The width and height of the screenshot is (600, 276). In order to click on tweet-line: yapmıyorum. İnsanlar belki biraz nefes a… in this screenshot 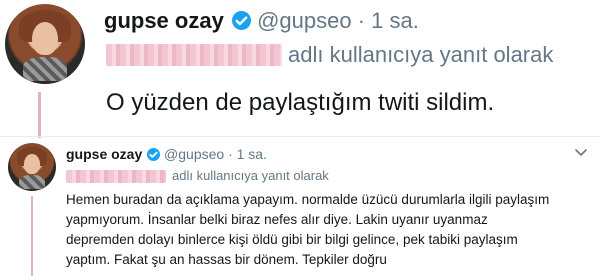, I will do `click(277, 219)`.